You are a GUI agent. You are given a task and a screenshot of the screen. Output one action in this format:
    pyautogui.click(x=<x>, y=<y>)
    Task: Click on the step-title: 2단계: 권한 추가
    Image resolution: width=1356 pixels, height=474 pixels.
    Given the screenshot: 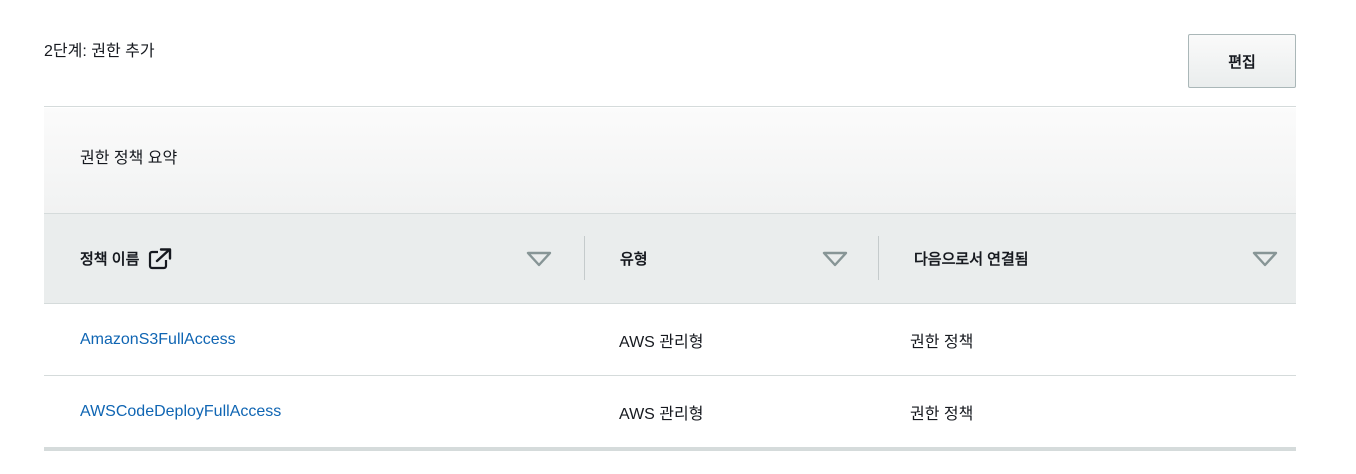 What is the action you would take?
    pyautogui.click(x=99, y=51)
    